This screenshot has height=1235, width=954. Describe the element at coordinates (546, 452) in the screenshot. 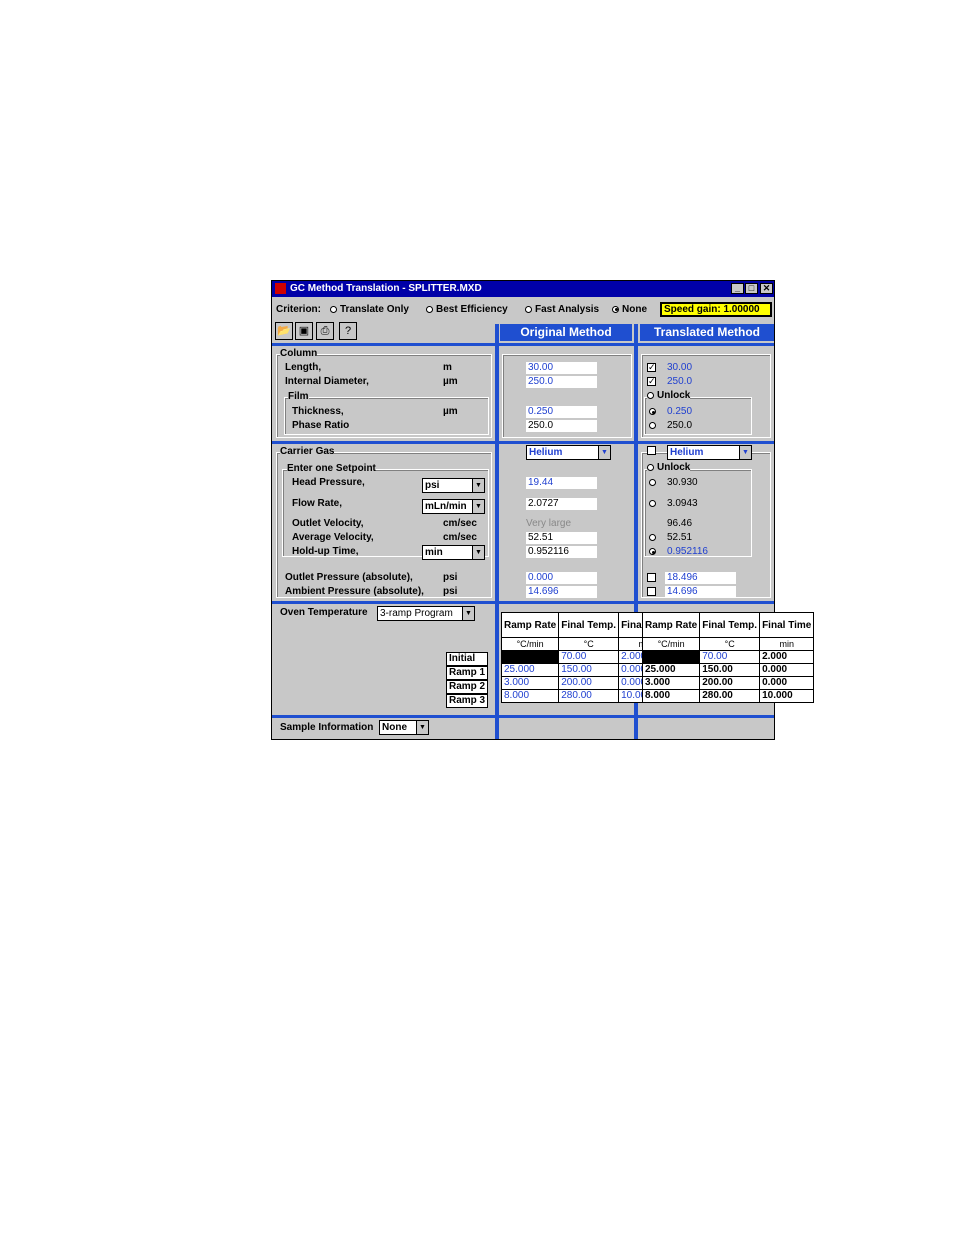

I see `dropdown-value: Helium` at that location.